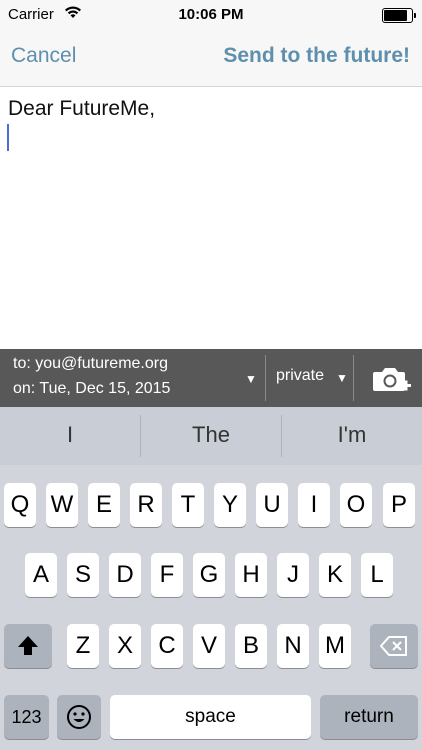 The width and height of the screenshot is (422, 750). What do you see at coordinates (335, 646) in the screenshot?
I see `key-m: M` at bounding box center [335, 646].